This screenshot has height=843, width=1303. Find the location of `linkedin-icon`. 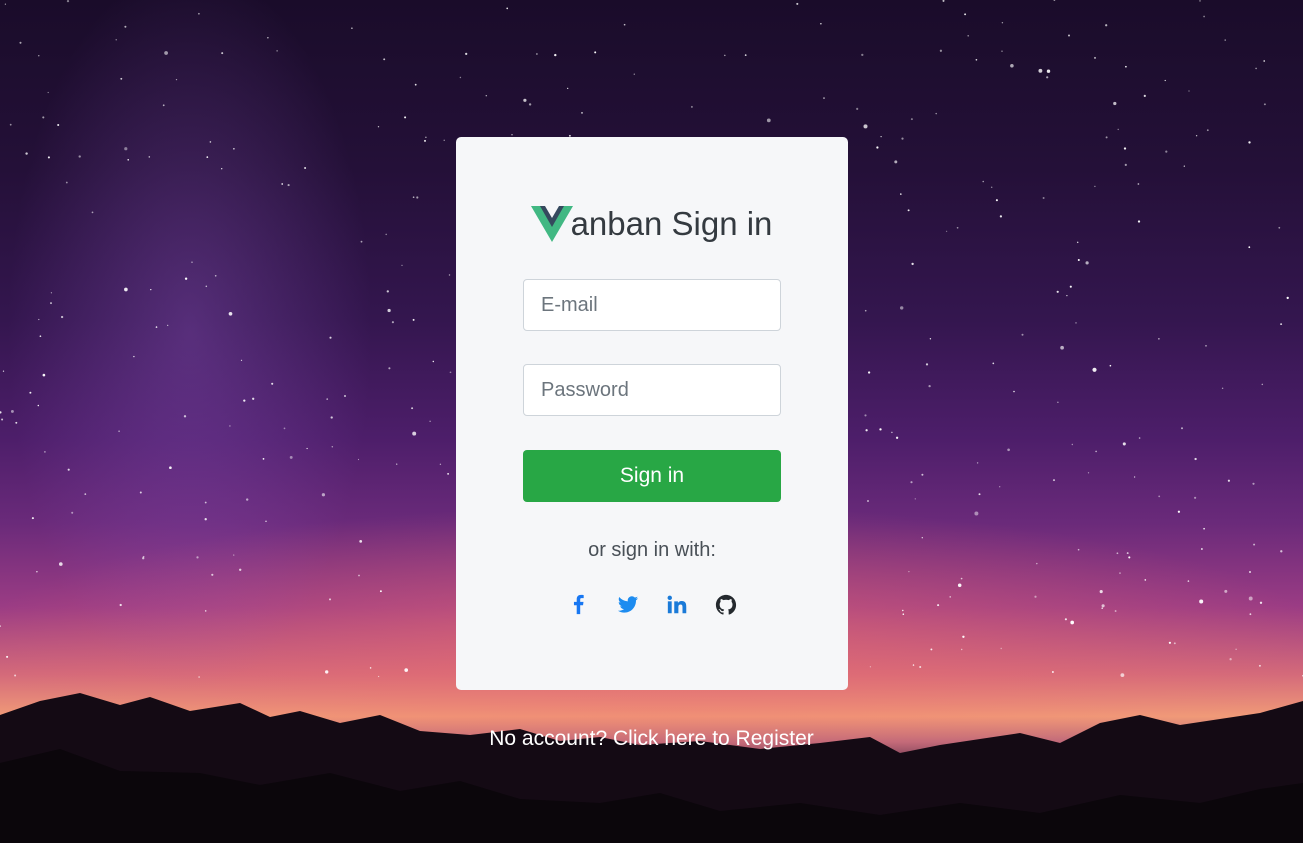

linkedin-icon is located at coordinates (676, 604).